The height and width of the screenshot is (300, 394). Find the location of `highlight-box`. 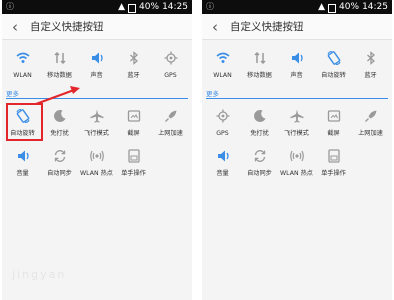

highlight-box is located at coordinates (24, 122).